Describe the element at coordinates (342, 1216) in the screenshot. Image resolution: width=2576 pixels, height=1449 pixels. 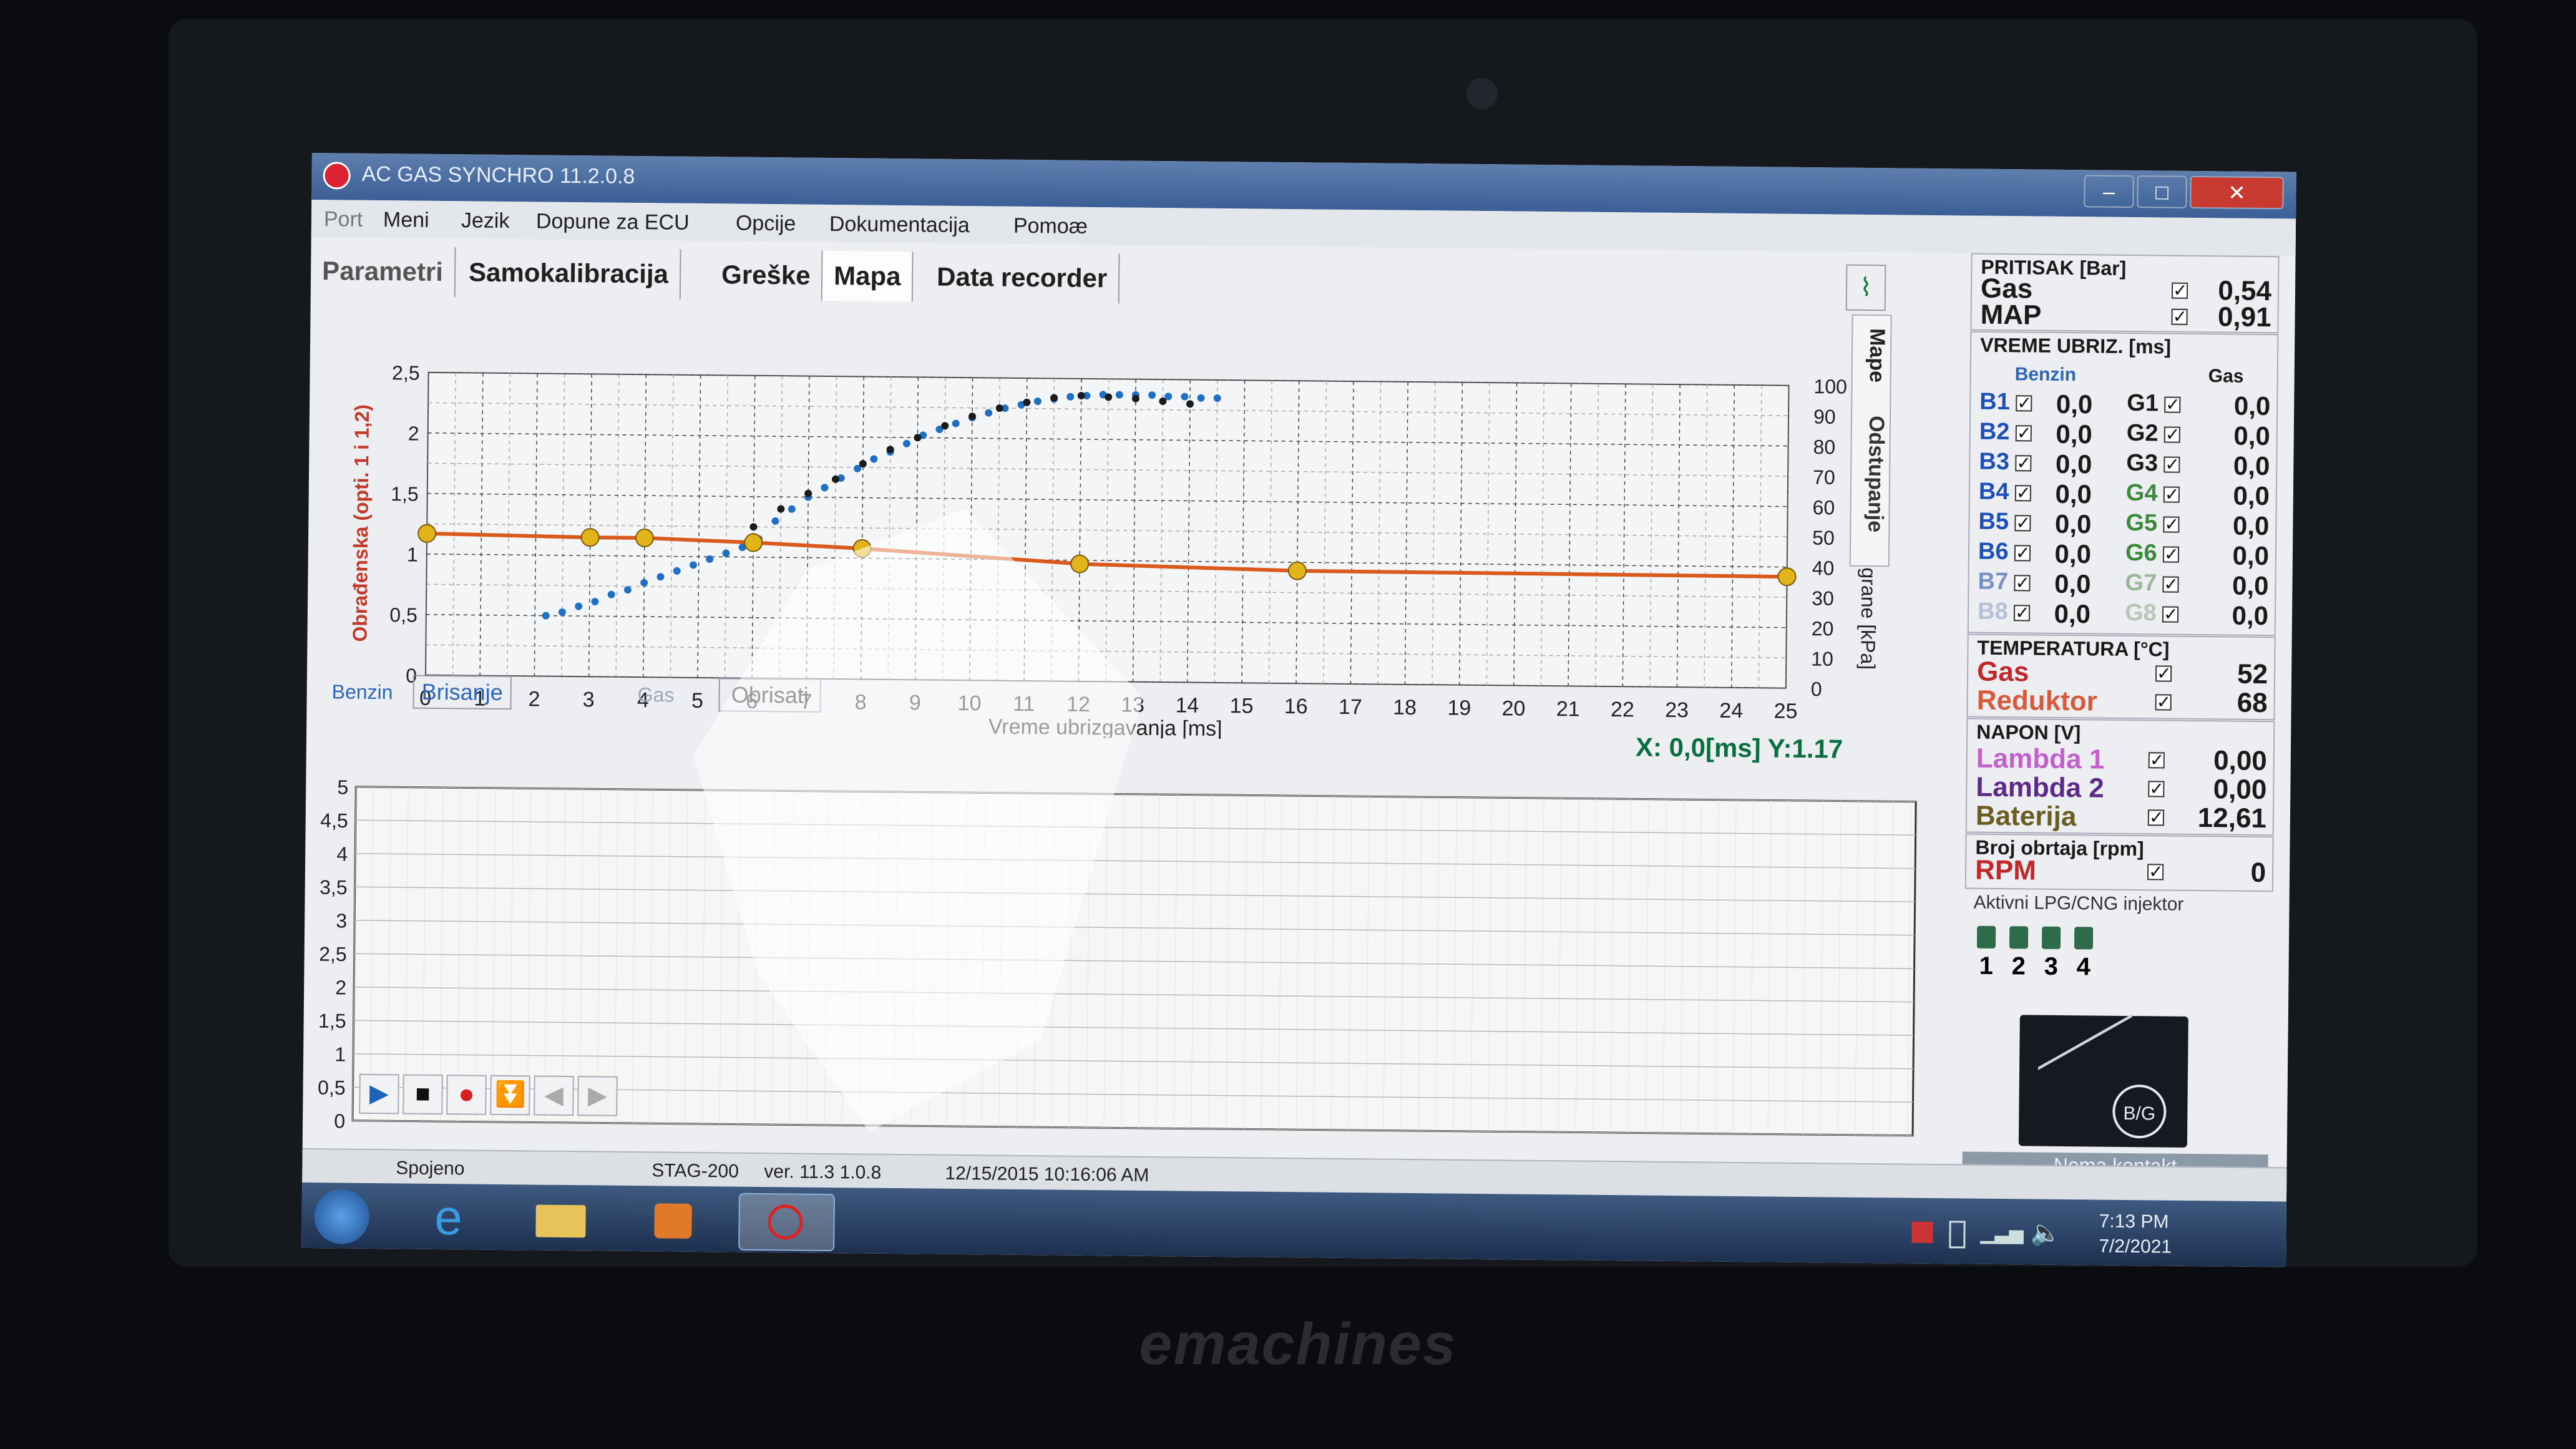
I see `start-button` at that location.